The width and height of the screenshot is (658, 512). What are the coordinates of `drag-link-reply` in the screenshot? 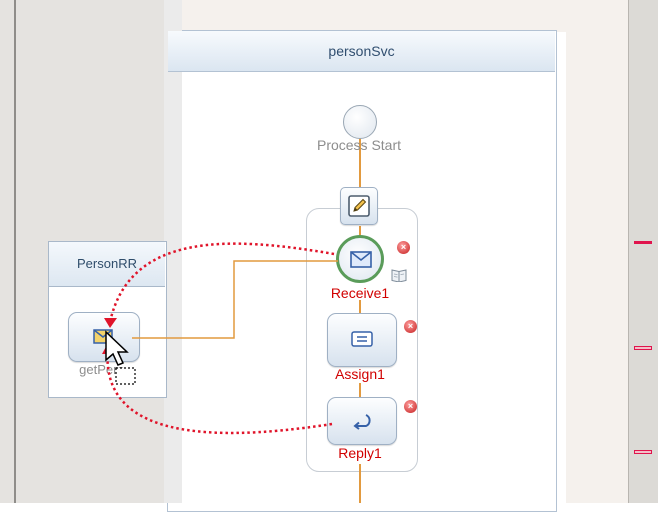 It's located at (219, 391).